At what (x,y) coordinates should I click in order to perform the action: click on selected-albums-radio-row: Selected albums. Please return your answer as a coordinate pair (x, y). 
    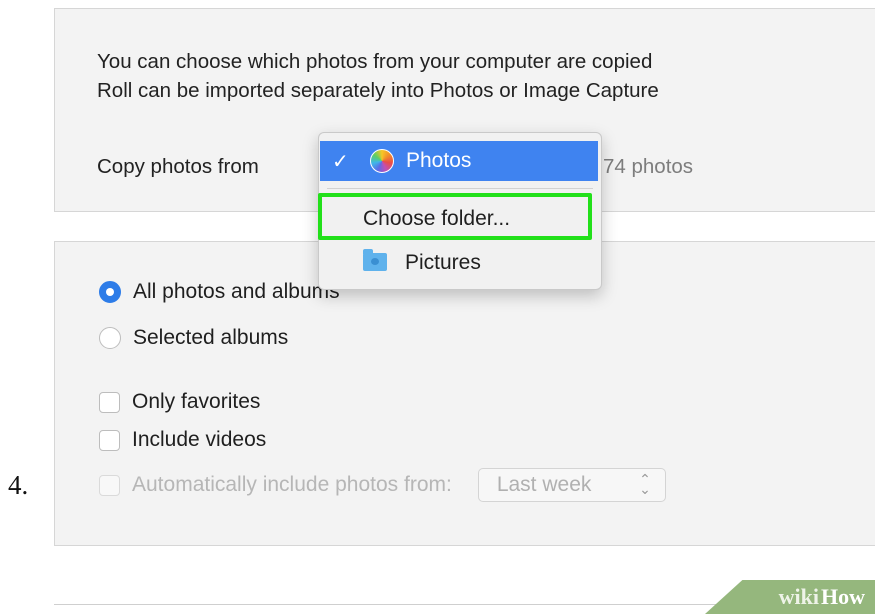
    Looking at the image, I should click on (193, 338).